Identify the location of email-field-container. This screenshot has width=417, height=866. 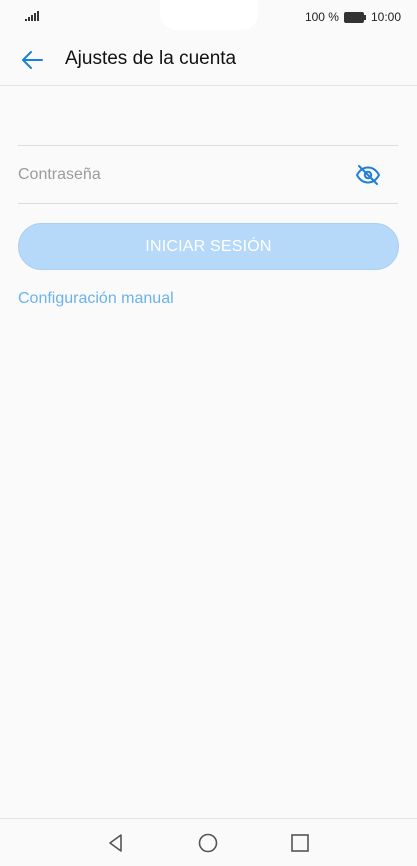
(208, 117).